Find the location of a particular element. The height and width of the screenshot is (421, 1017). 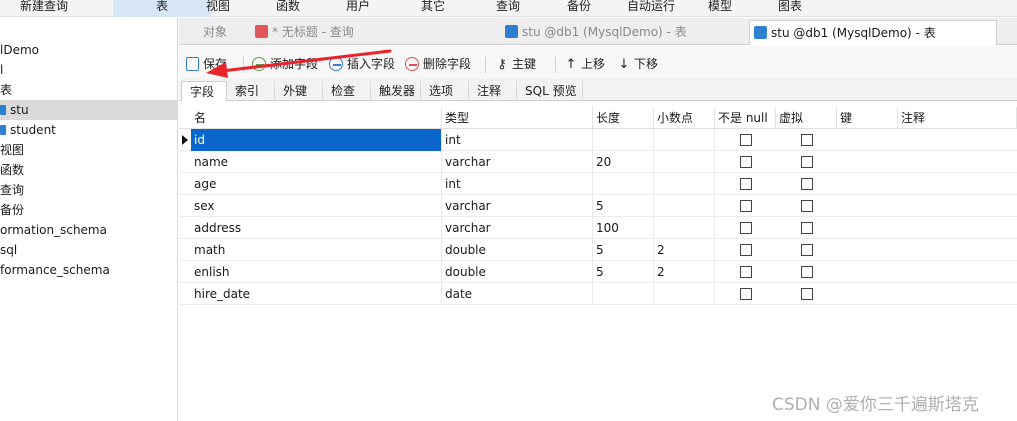

field-type-cell: date is located at coordinates (517, 294).